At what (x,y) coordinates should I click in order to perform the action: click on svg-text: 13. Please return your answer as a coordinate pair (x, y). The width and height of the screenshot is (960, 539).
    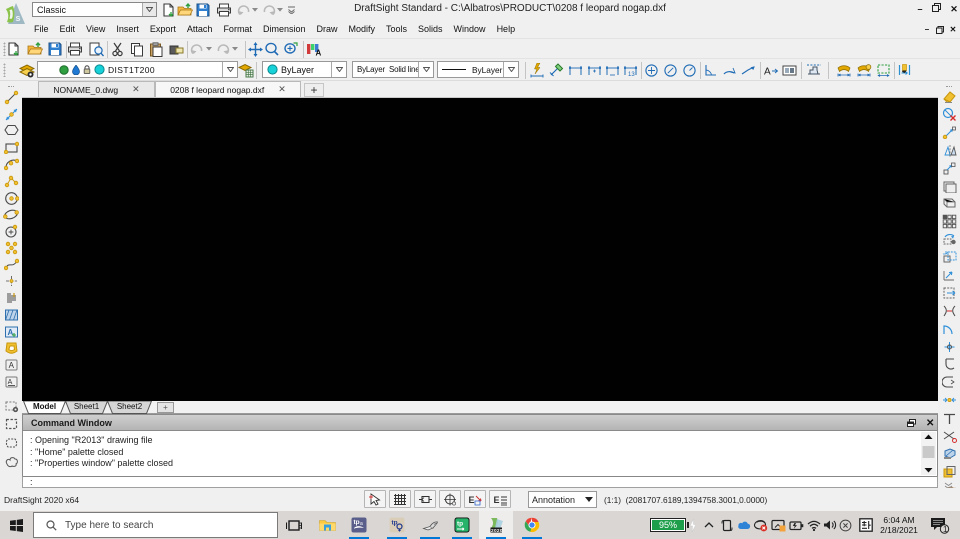
    Looking at the image, I should click on (631, 74).